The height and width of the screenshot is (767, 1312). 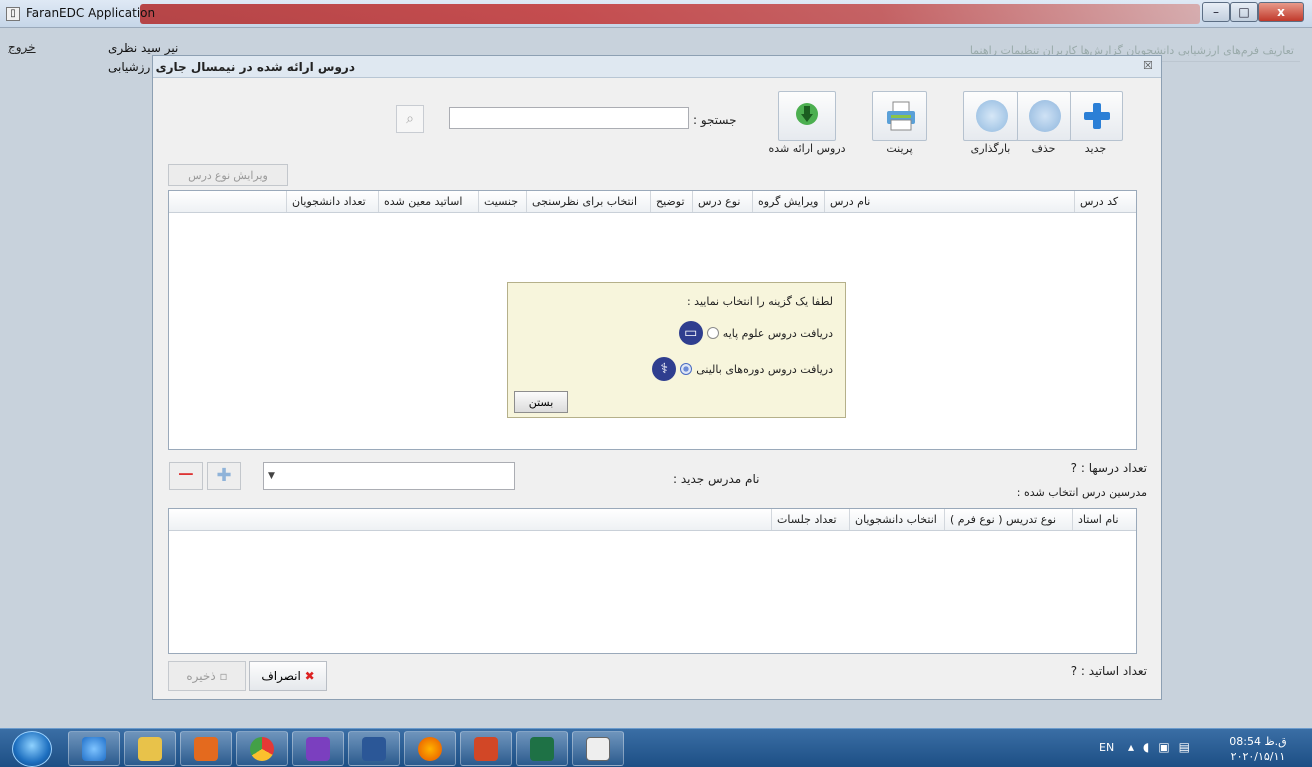 I want to click on col-gender: جنسیت, so click(x=502, y=201).